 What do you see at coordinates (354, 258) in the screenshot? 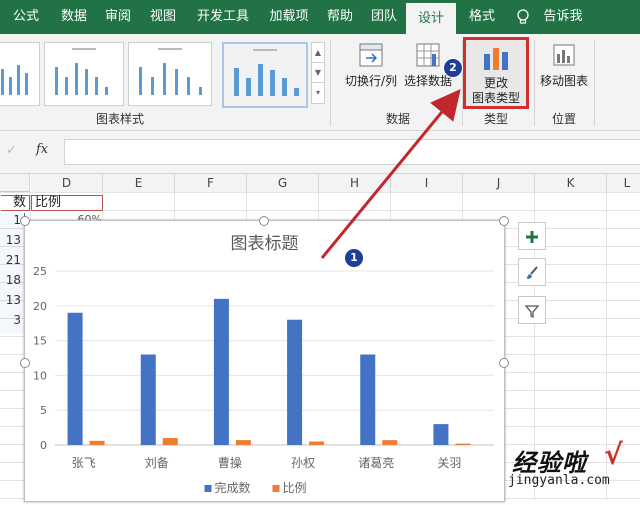
I see `step-badge-1: 1` at bounding box center [354, 258].